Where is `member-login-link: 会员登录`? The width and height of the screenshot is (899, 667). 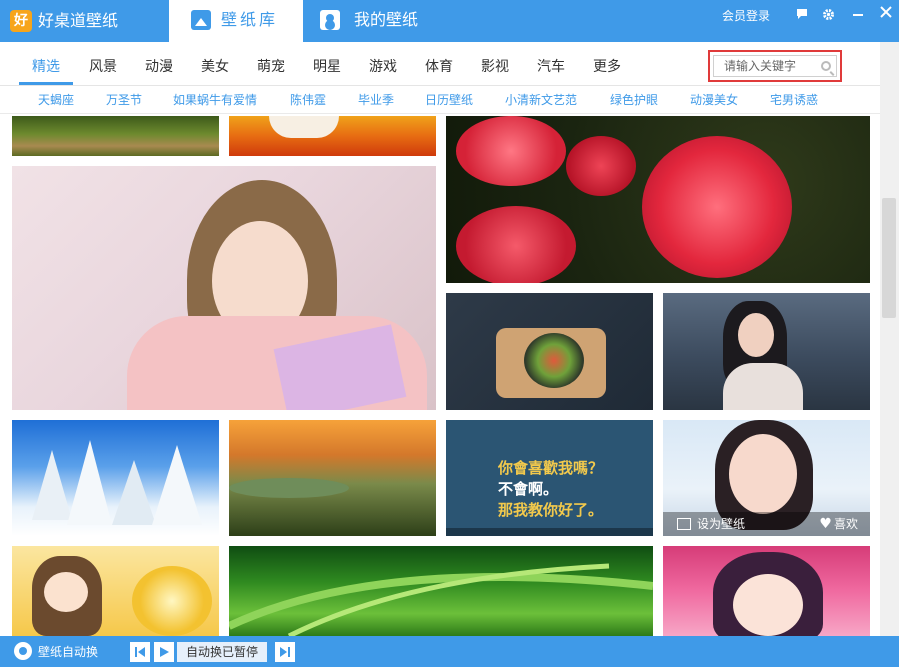
member-login-link: 会员登录 is located at coordinates (746, 16).